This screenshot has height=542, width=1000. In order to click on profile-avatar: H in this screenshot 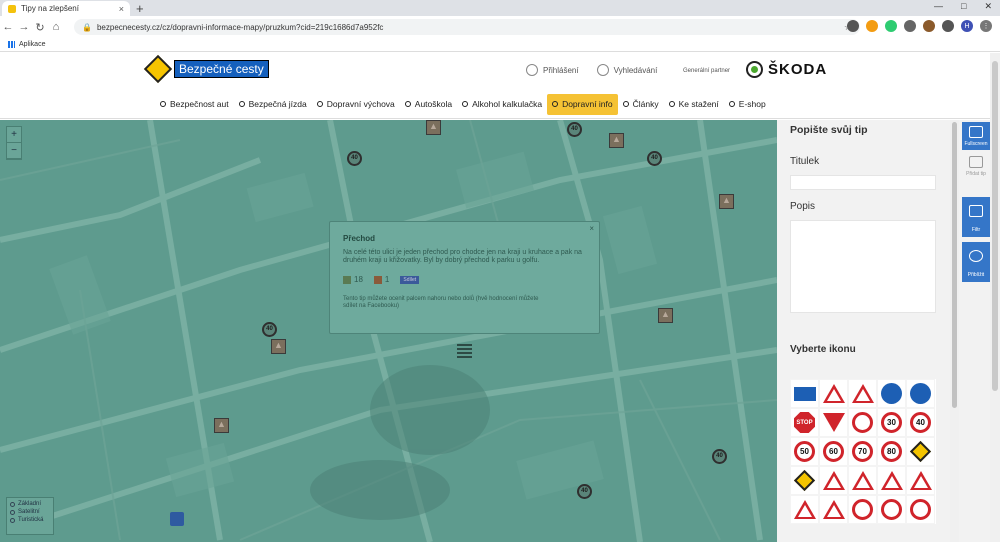, I will do `click(967, 26)`.